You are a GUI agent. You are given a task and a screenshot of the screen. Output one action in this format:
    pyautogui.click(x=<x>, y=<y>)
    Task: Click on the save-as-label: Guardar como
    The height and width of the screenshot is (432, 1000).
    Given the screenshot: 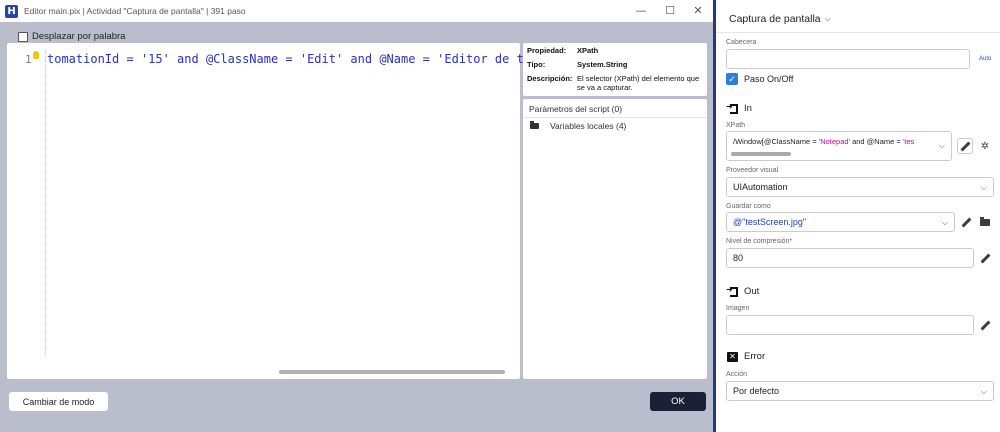 What is the action you would take?
    pyautogui.click(x=748, y=206)
    